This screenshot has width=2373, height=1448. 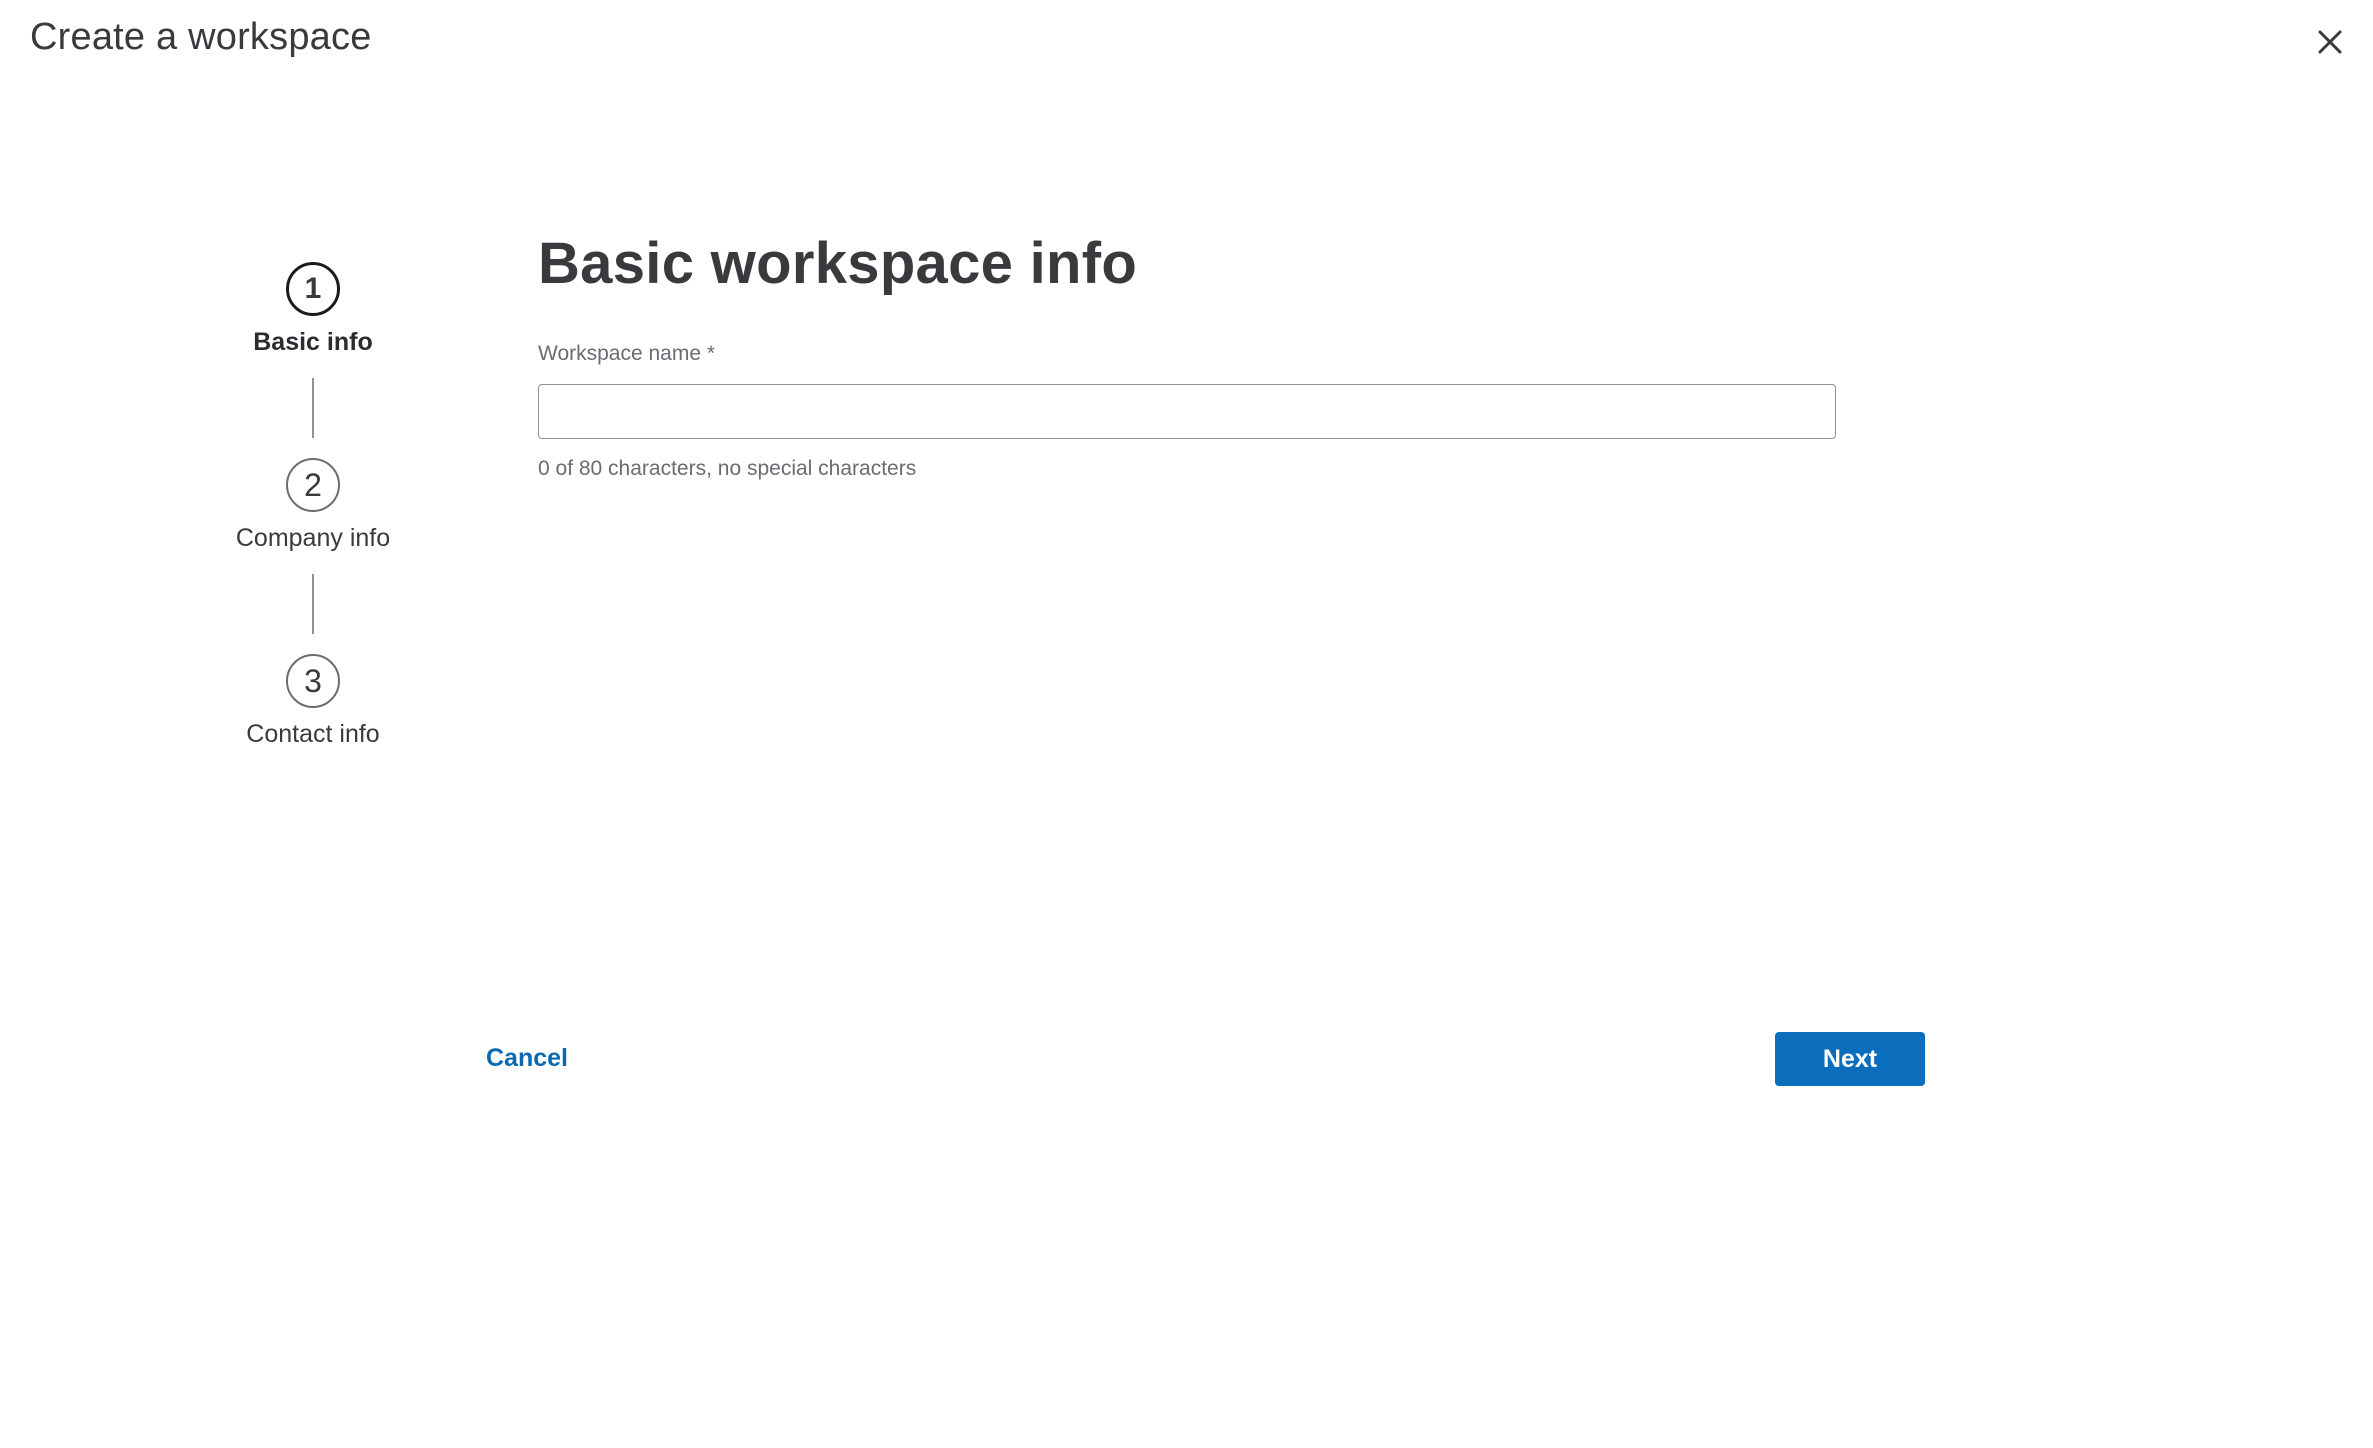 What do you see at coordinates (313, 734) in the screenshot?
I see `step-label: Contact info` at bounding box center [313, 734].